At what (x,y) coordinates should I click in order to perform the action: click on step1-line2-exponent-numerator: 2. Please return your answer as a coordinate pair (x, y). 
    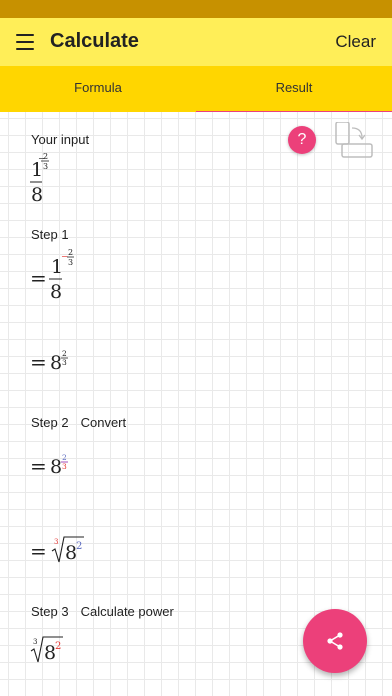
    Looking at the image, I should click on (64, 353).